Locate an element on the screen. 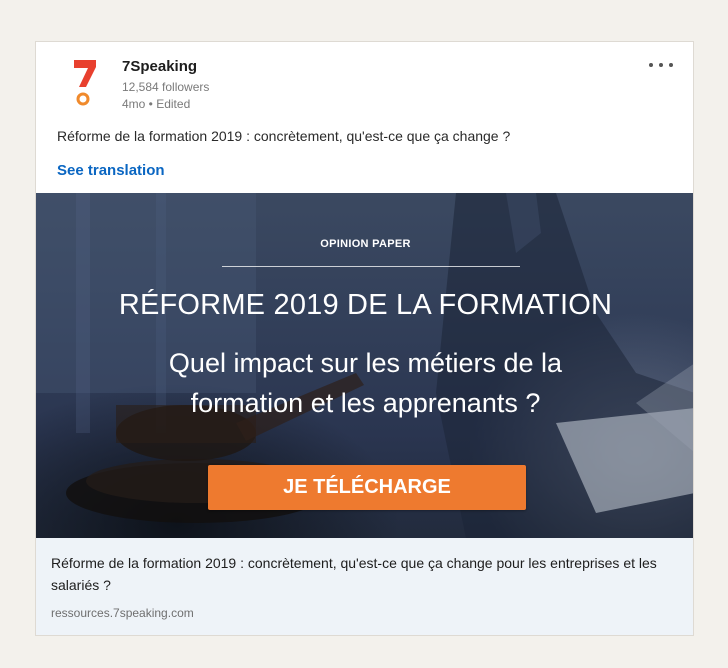  more-options-button is located at coordinates (661, 64).